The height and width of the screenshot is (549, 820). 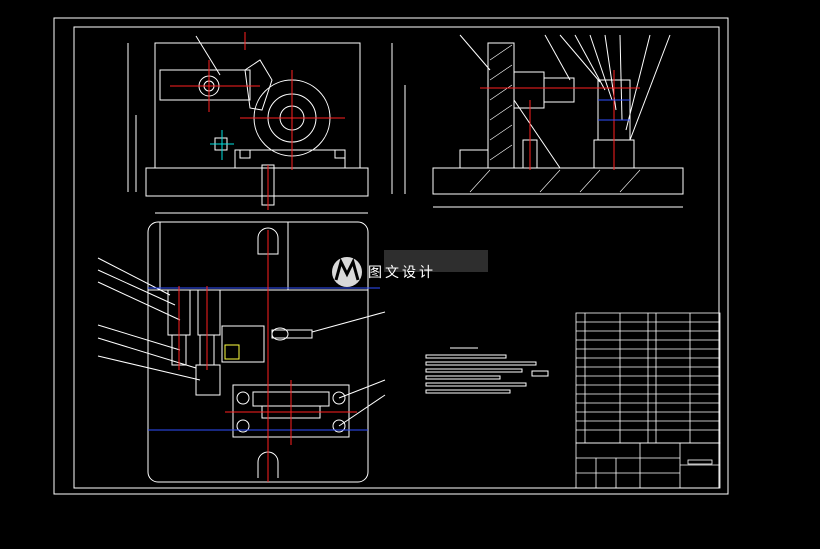 What do you see at coordinates (648, 378) in the screenshot?
I see `parts-list` at bounding box center [648, 378].